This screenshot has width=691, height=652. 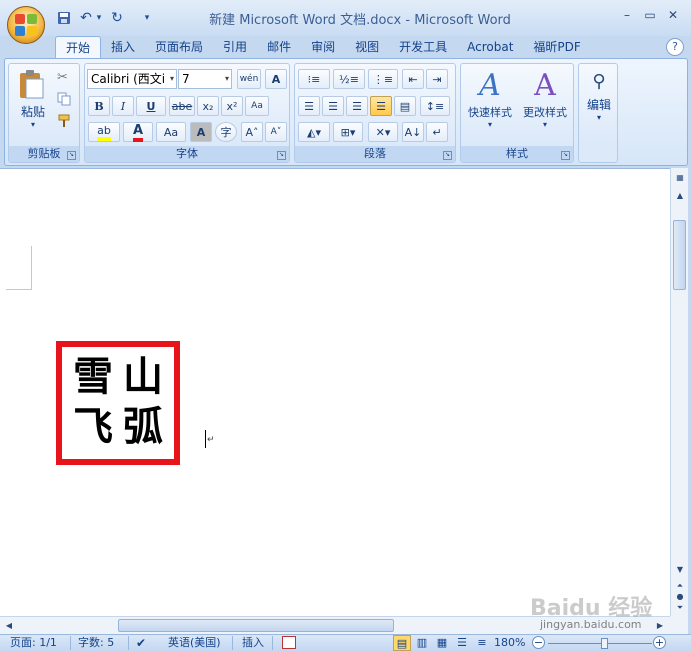 I want to click on clear-formatting-button: Aa, so click(x=257, y=106).